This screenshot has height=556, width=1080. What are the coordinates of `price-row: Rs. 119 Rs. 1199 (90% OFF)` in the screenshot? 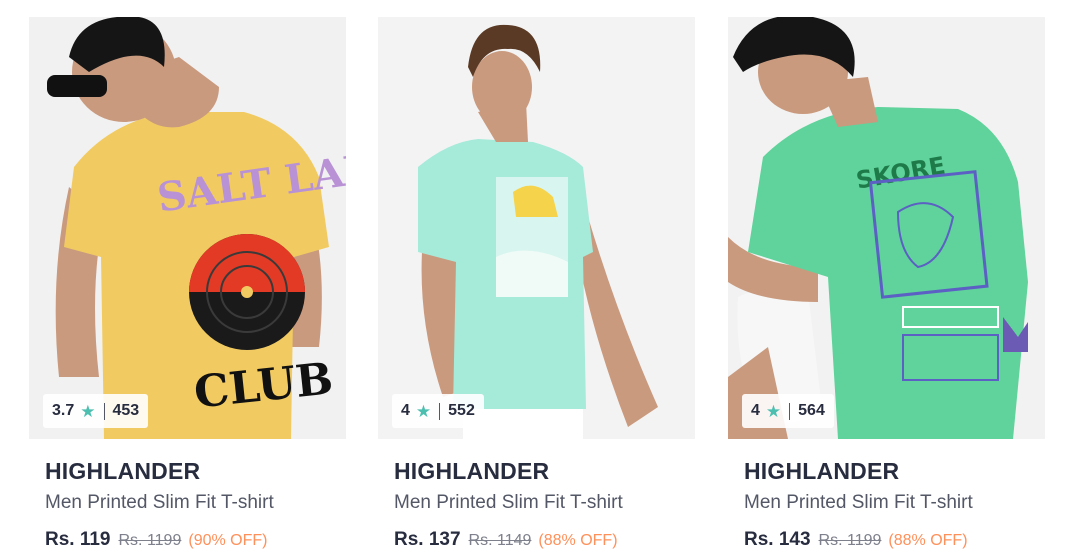 It's located at (195, 540).